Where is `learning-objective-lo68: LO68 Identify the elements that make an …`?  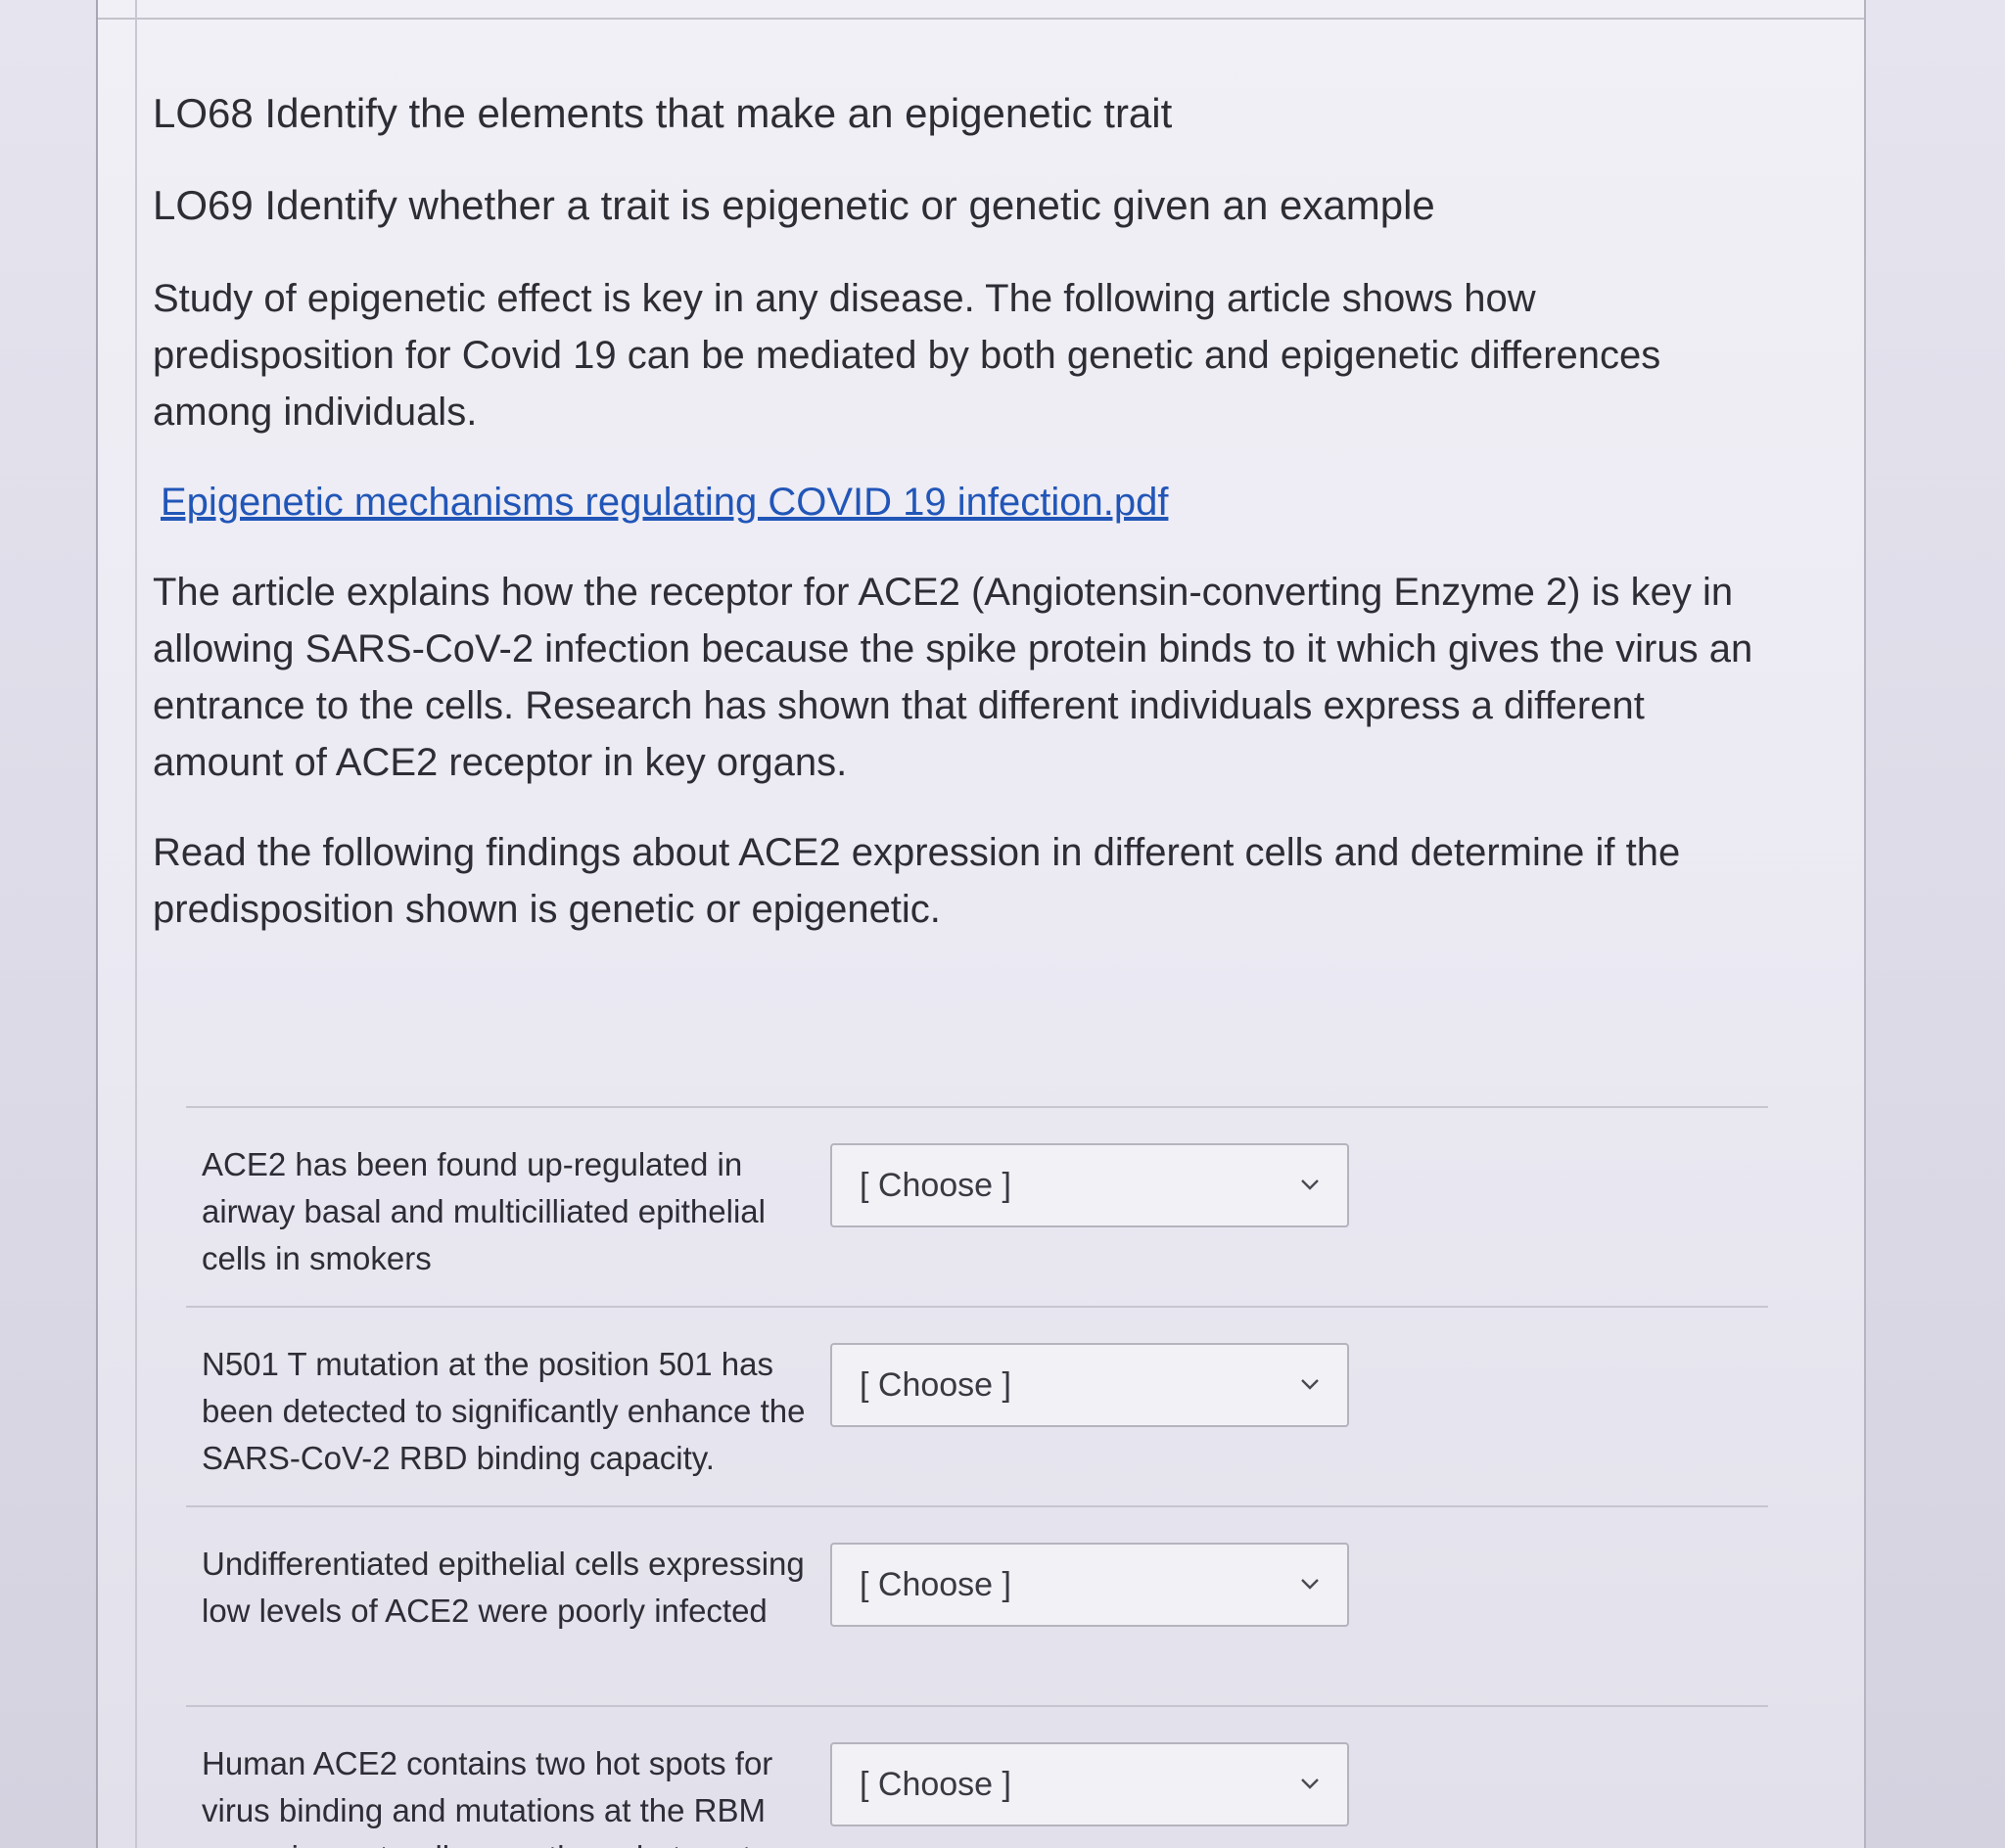
learning-objective-lo68: LO68 Identify the elements that make an … is located at coordinates (663, 113).